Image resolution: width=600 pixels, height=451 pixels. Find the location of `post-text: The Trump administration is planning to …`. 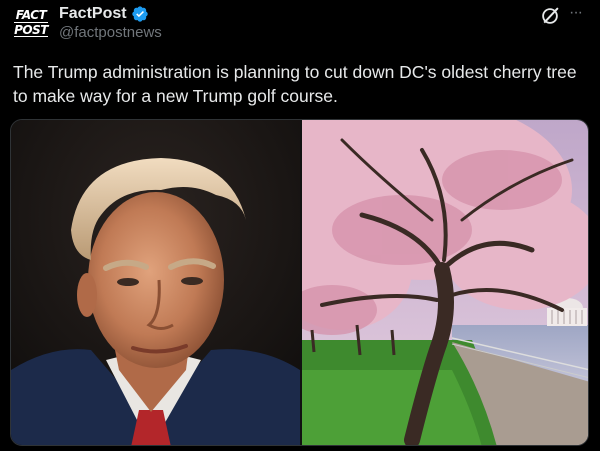

post-text: The Trump administration is planning to … is located at coordinates (295, 84).